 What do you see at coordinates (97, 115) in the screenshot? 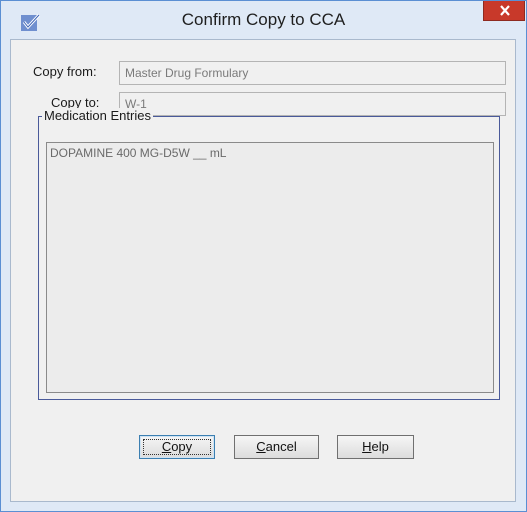
I see `medication-entries-title: Medication Entries` at bounding box center [97, 115].